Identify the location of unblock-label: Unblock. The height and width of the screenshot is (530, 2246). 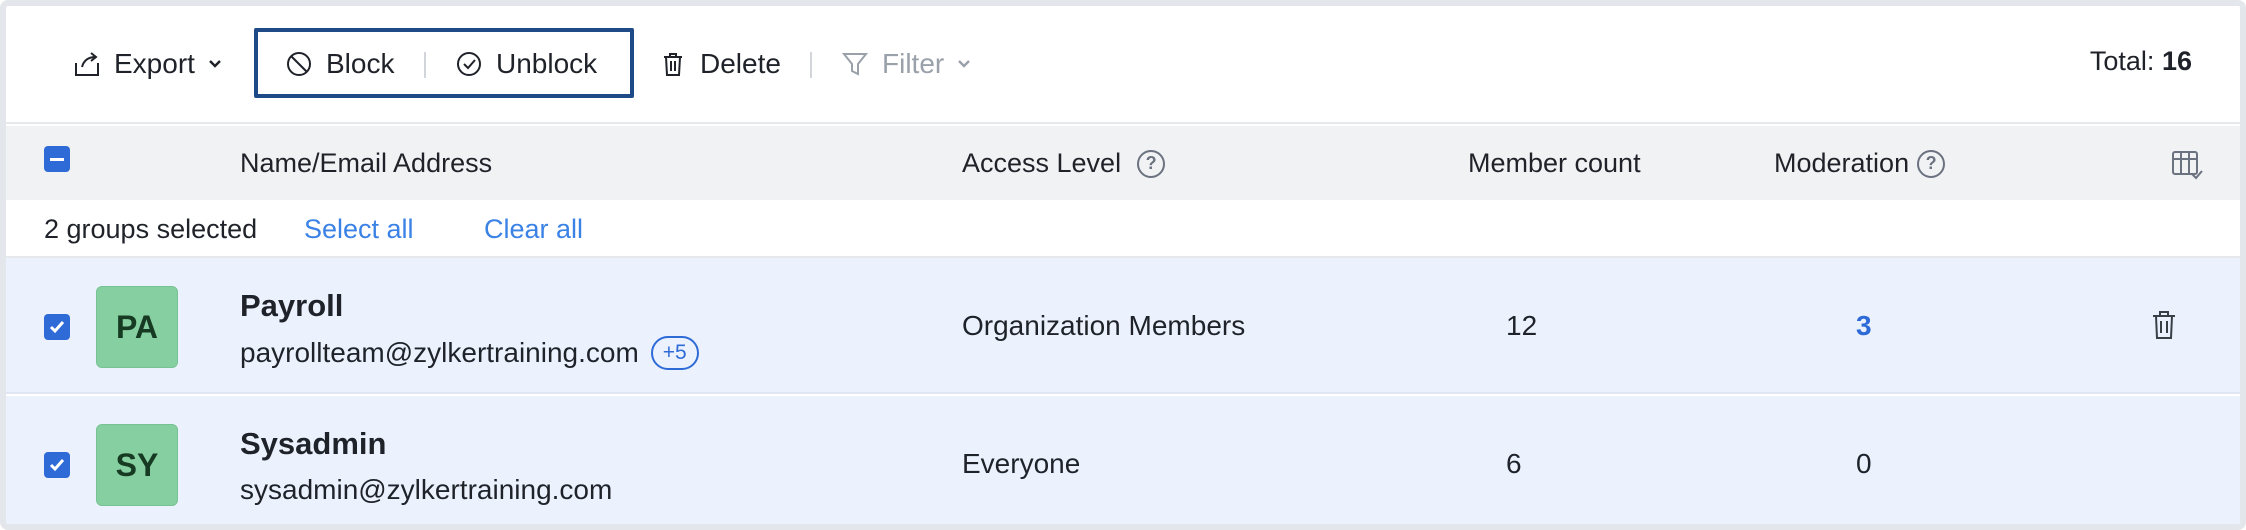
(547, 63).